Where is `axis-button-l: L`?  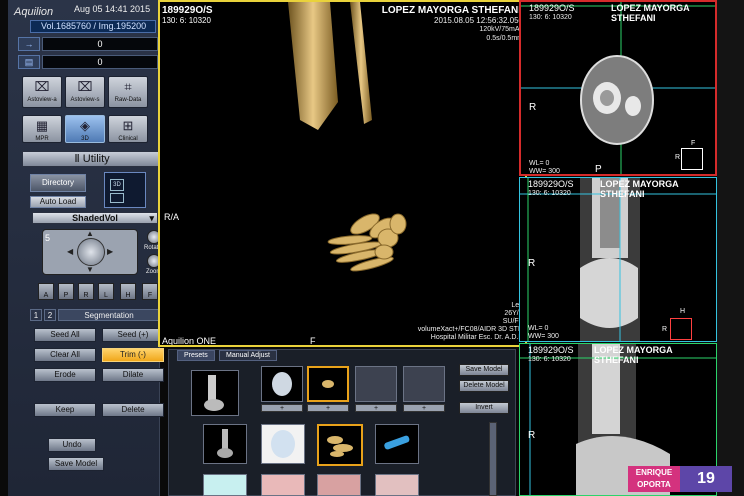 axis-button-l: L is located at coordinates (106, 291).